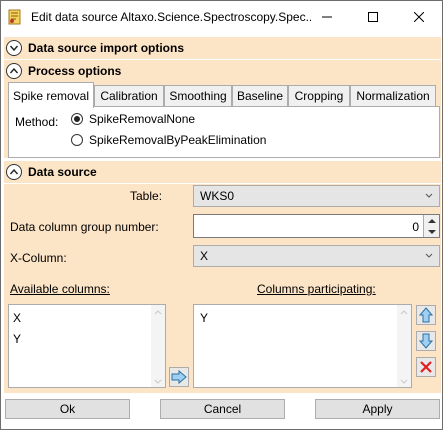  I want to click on spin-down-icon, so click(431, 231).